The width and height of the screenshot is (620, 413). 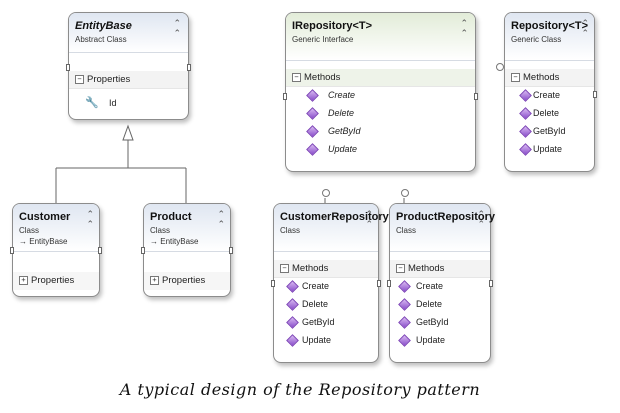 What do you see at coordinates (290, 230) in the screenshot?
I see `customer-repository-kind: Class` at bounding box center [290, 230].